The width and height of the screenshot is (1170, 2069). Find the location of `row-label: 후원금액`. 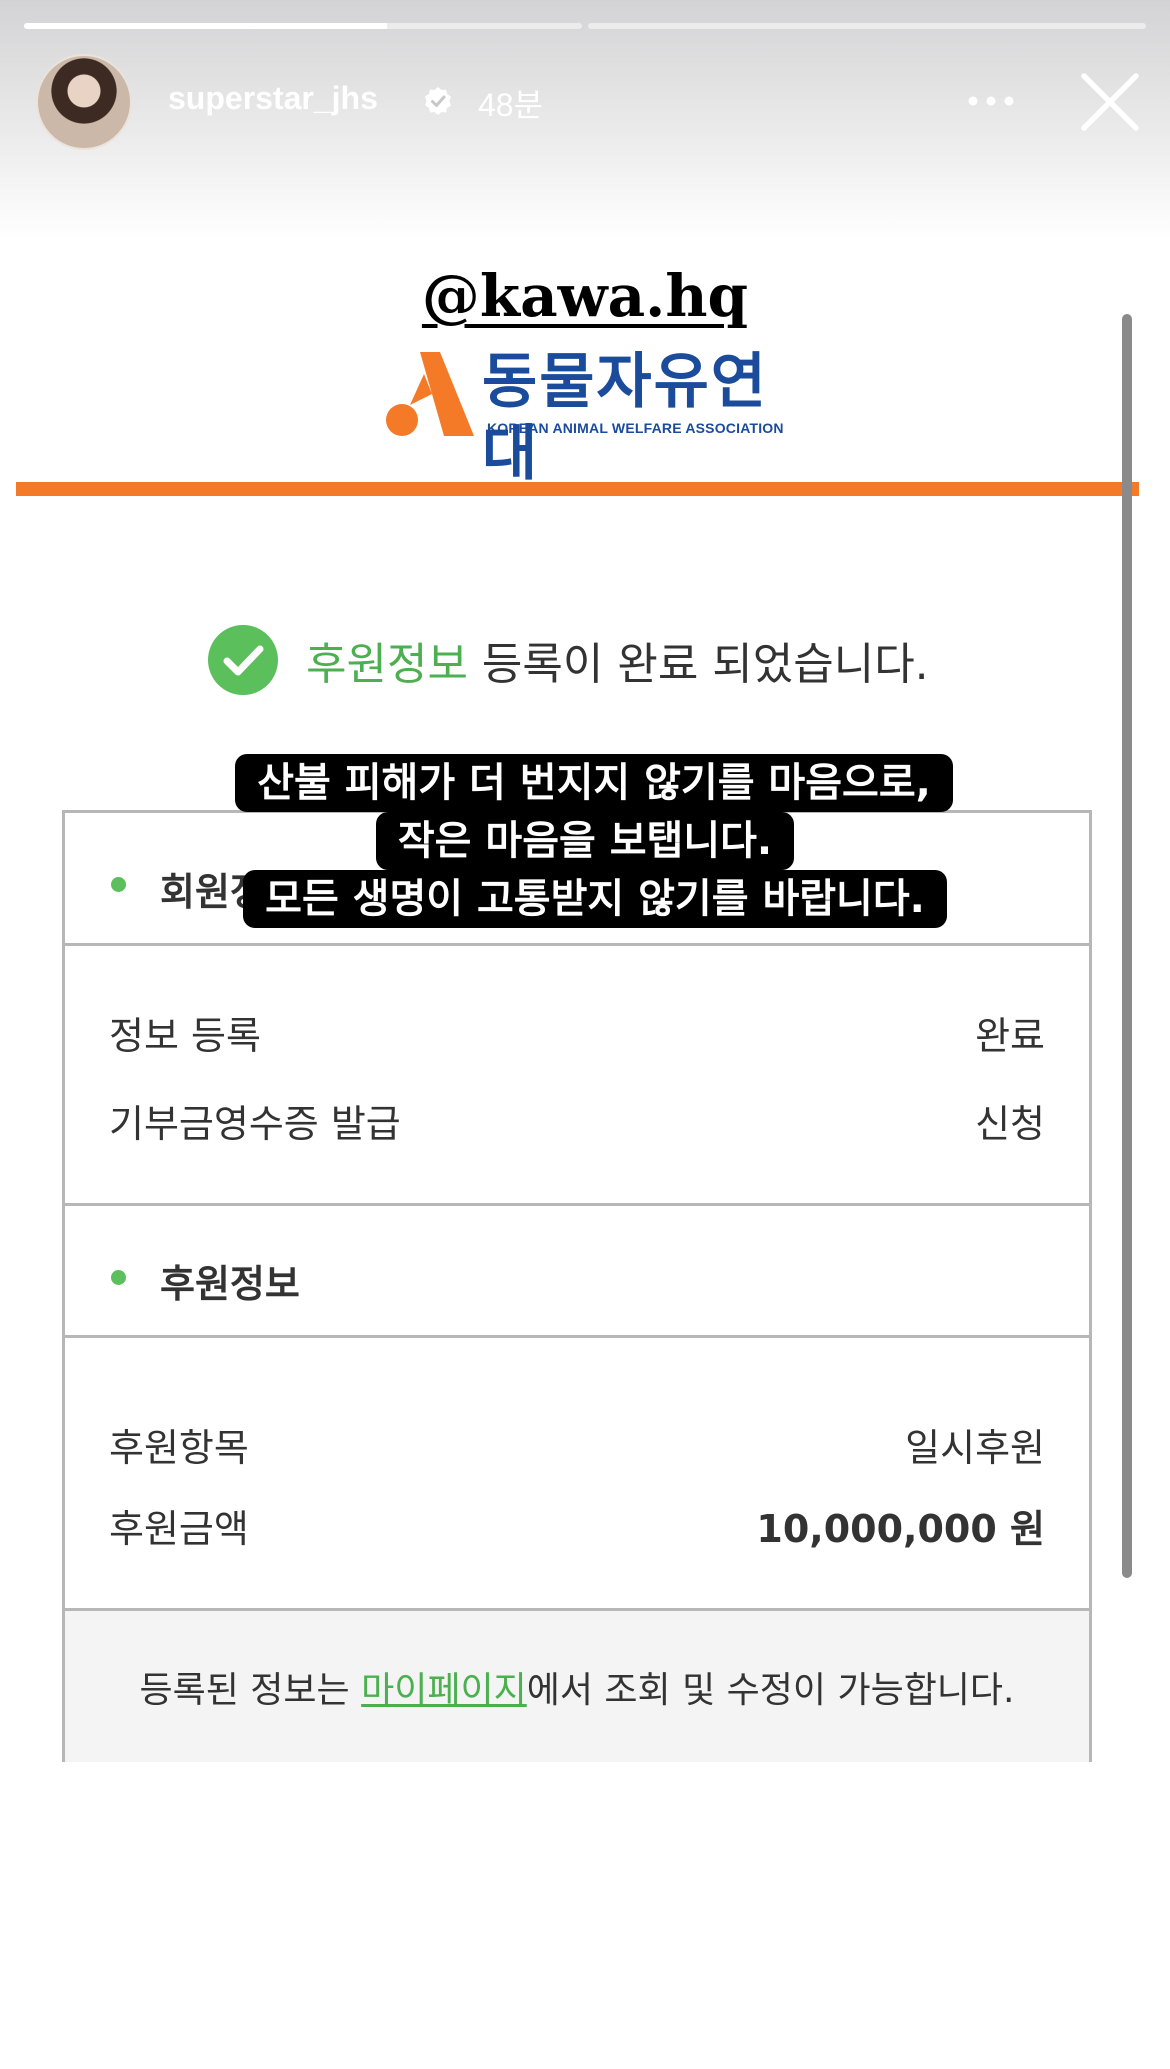

row-label: 후원금액 is located at coordinates (179, 1529).